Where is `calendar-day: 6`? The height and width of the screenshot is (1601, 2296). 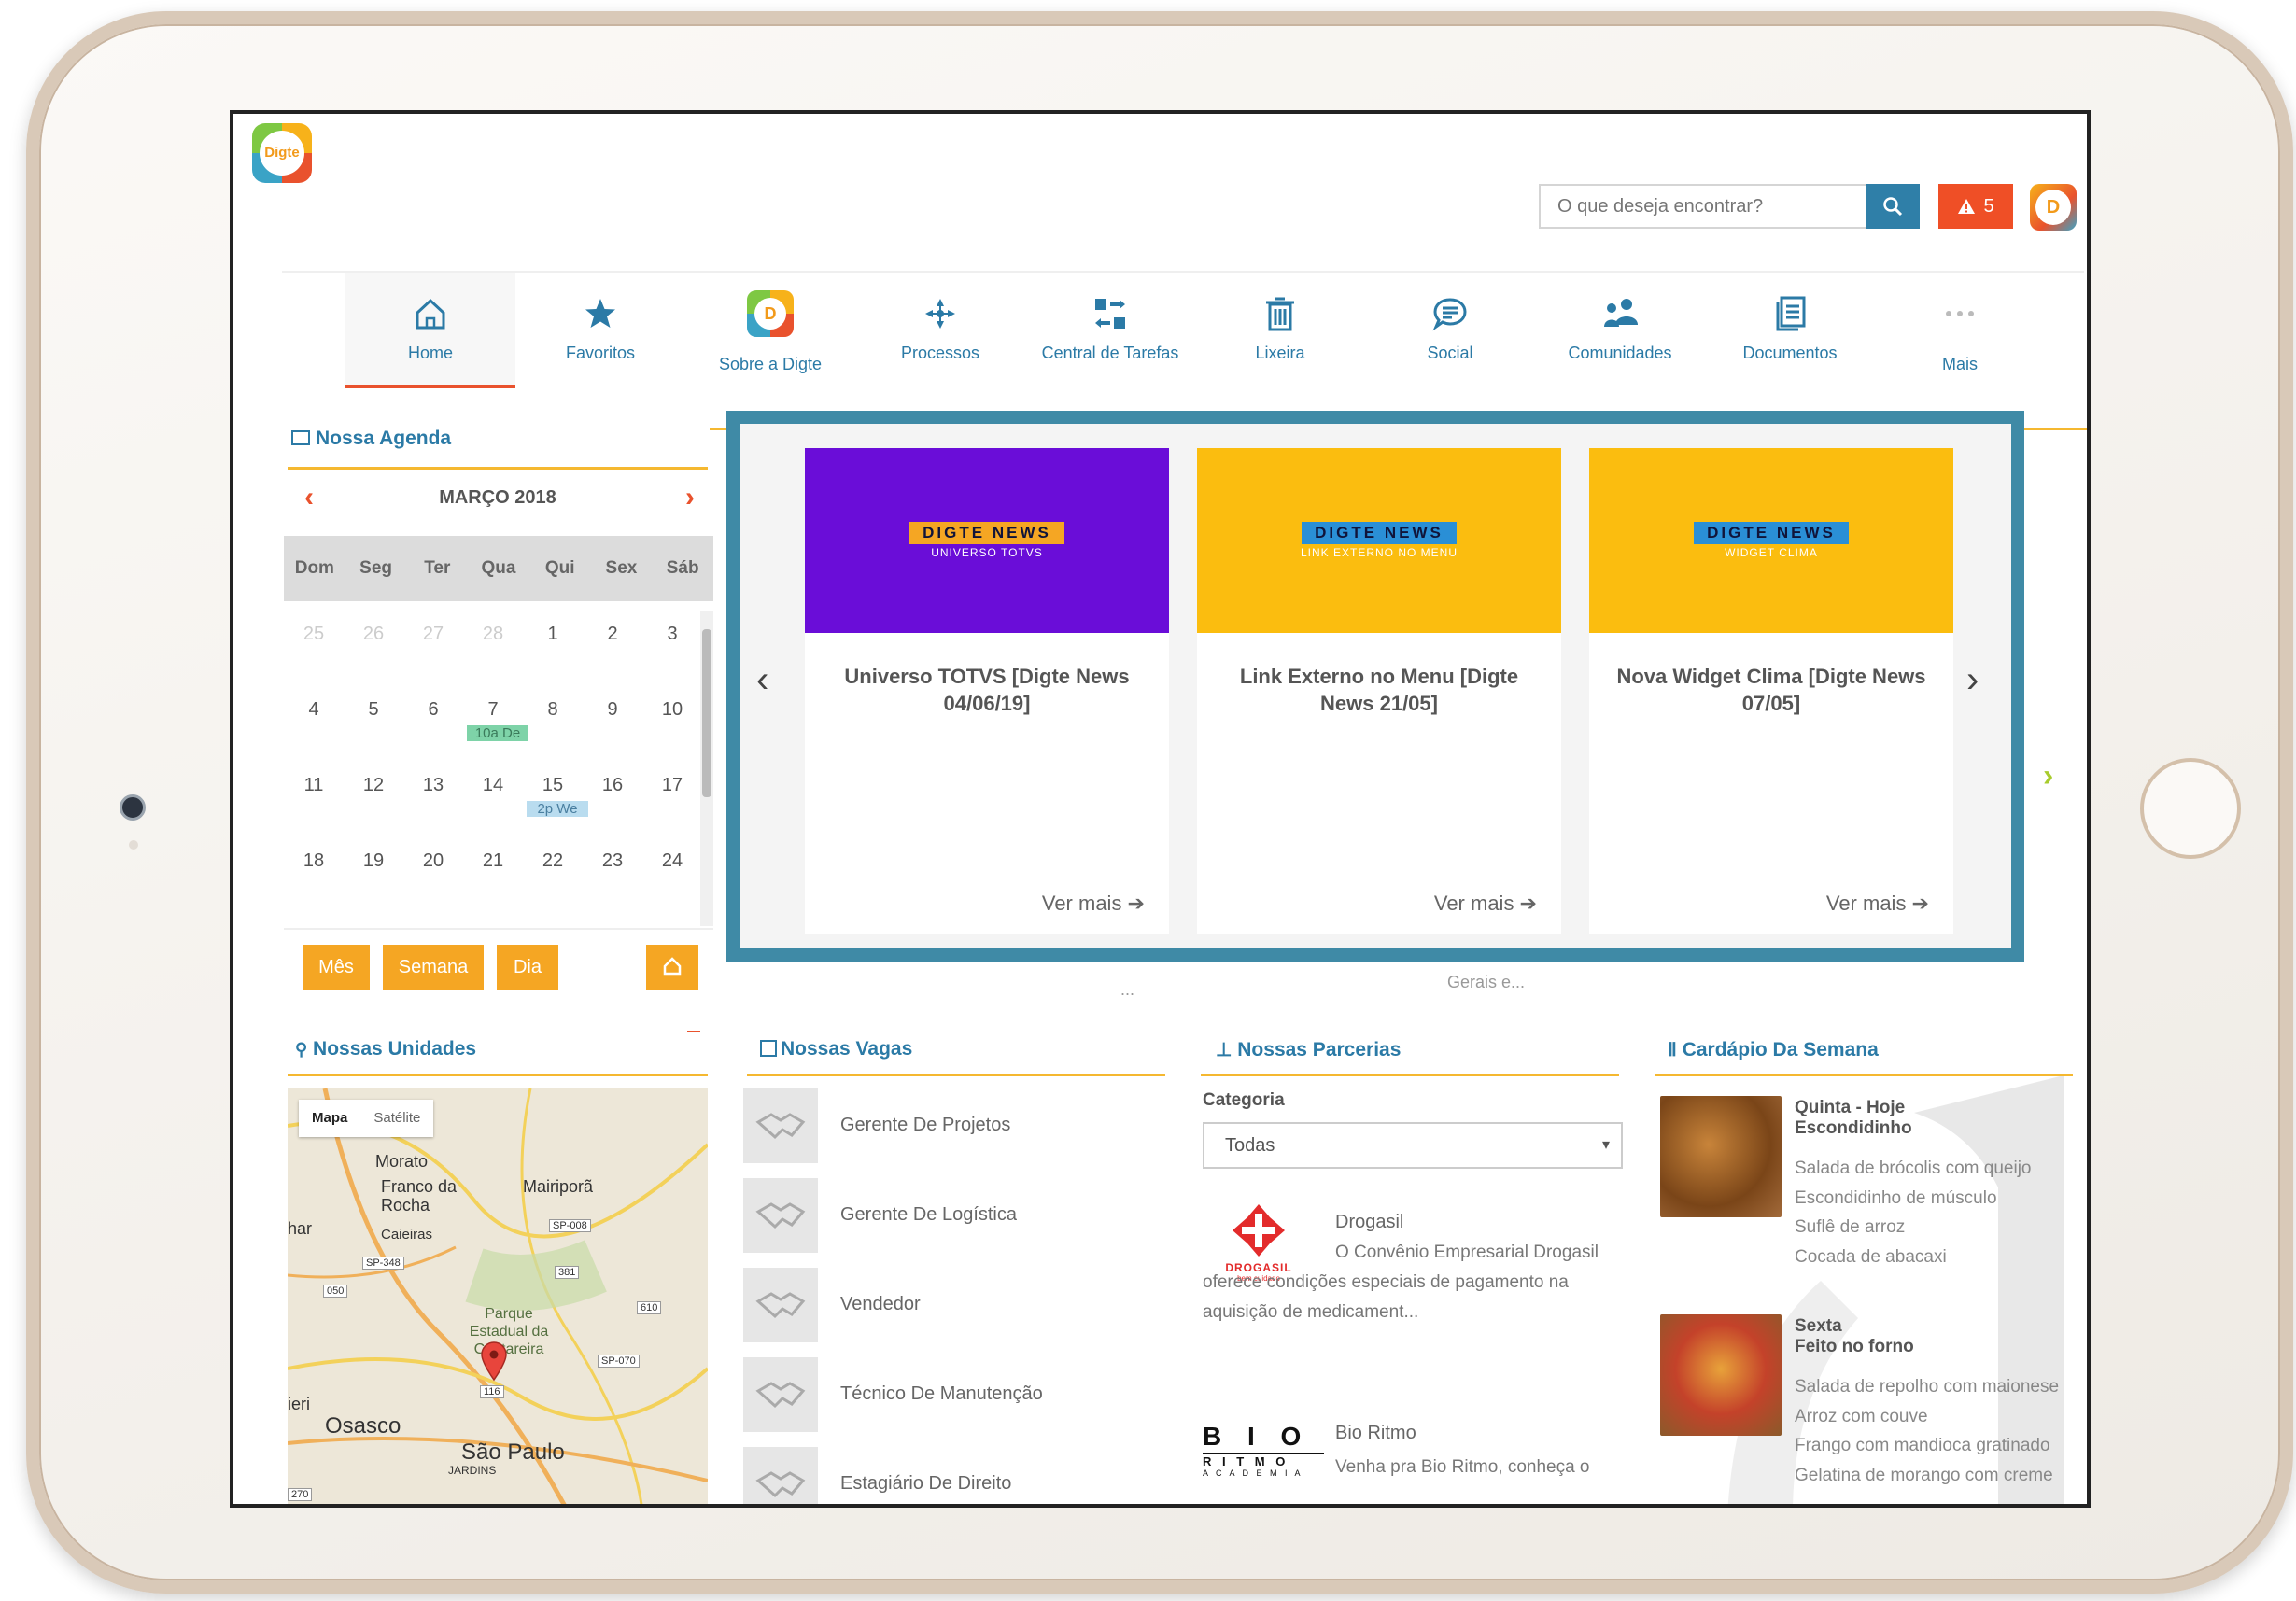 calendar-day: 6 is located at coordinates (433, 715).